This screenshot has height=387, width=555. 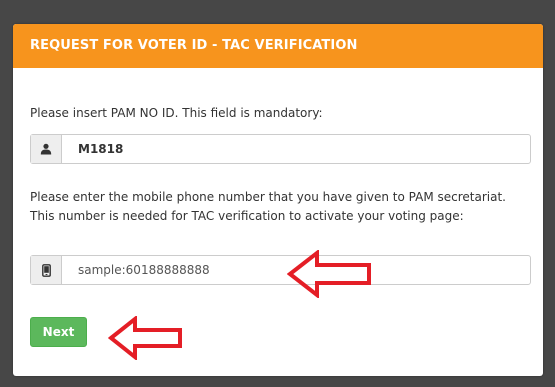 What do you see at coordinates (46, 149) in the screenshot?
I see `user-icon` at bounding box center [46, 149].